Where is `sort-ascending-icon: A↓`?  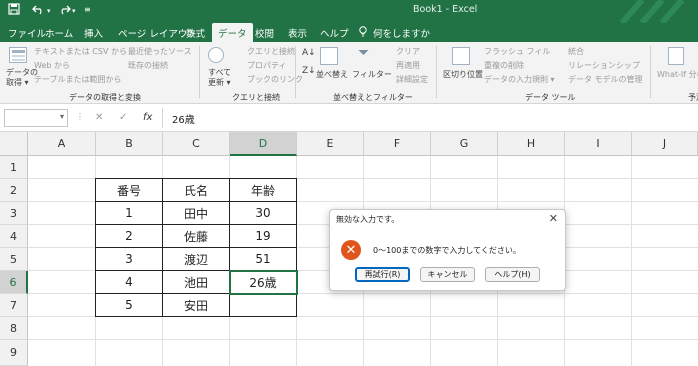 sort-ascending-icon: A↓ is located at coordinates (309, 53).